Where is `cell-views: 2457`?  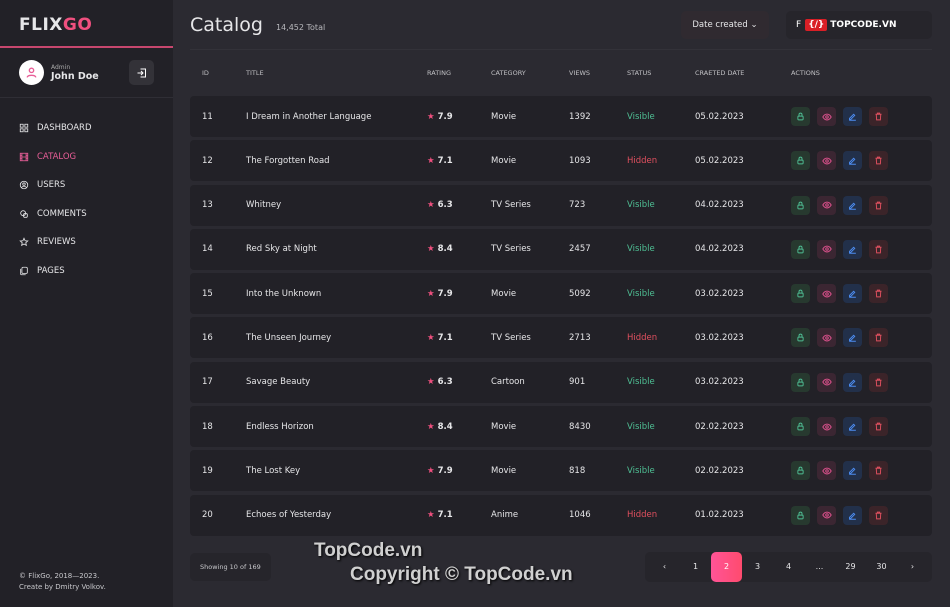
cell-views: 2457 is located at coordinates (580, 249).